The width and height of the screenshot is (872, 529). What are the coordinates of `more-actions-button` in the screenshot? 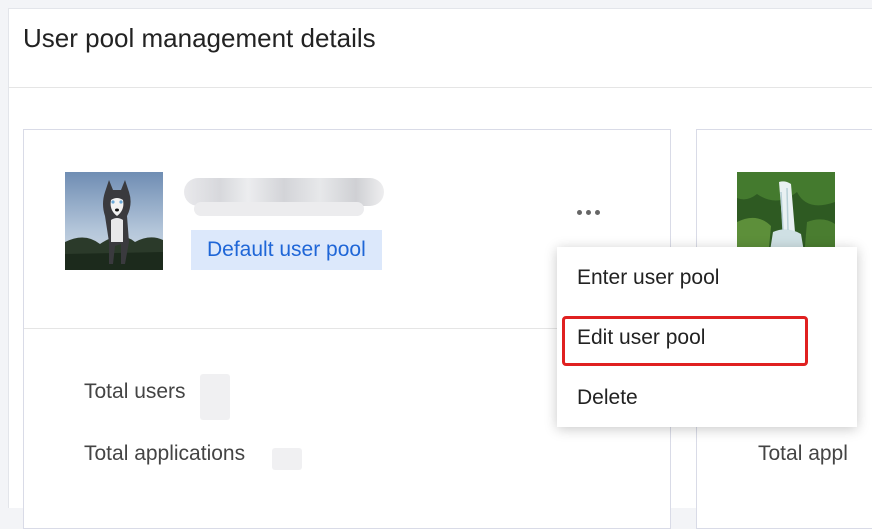 It's located at (588, 212).